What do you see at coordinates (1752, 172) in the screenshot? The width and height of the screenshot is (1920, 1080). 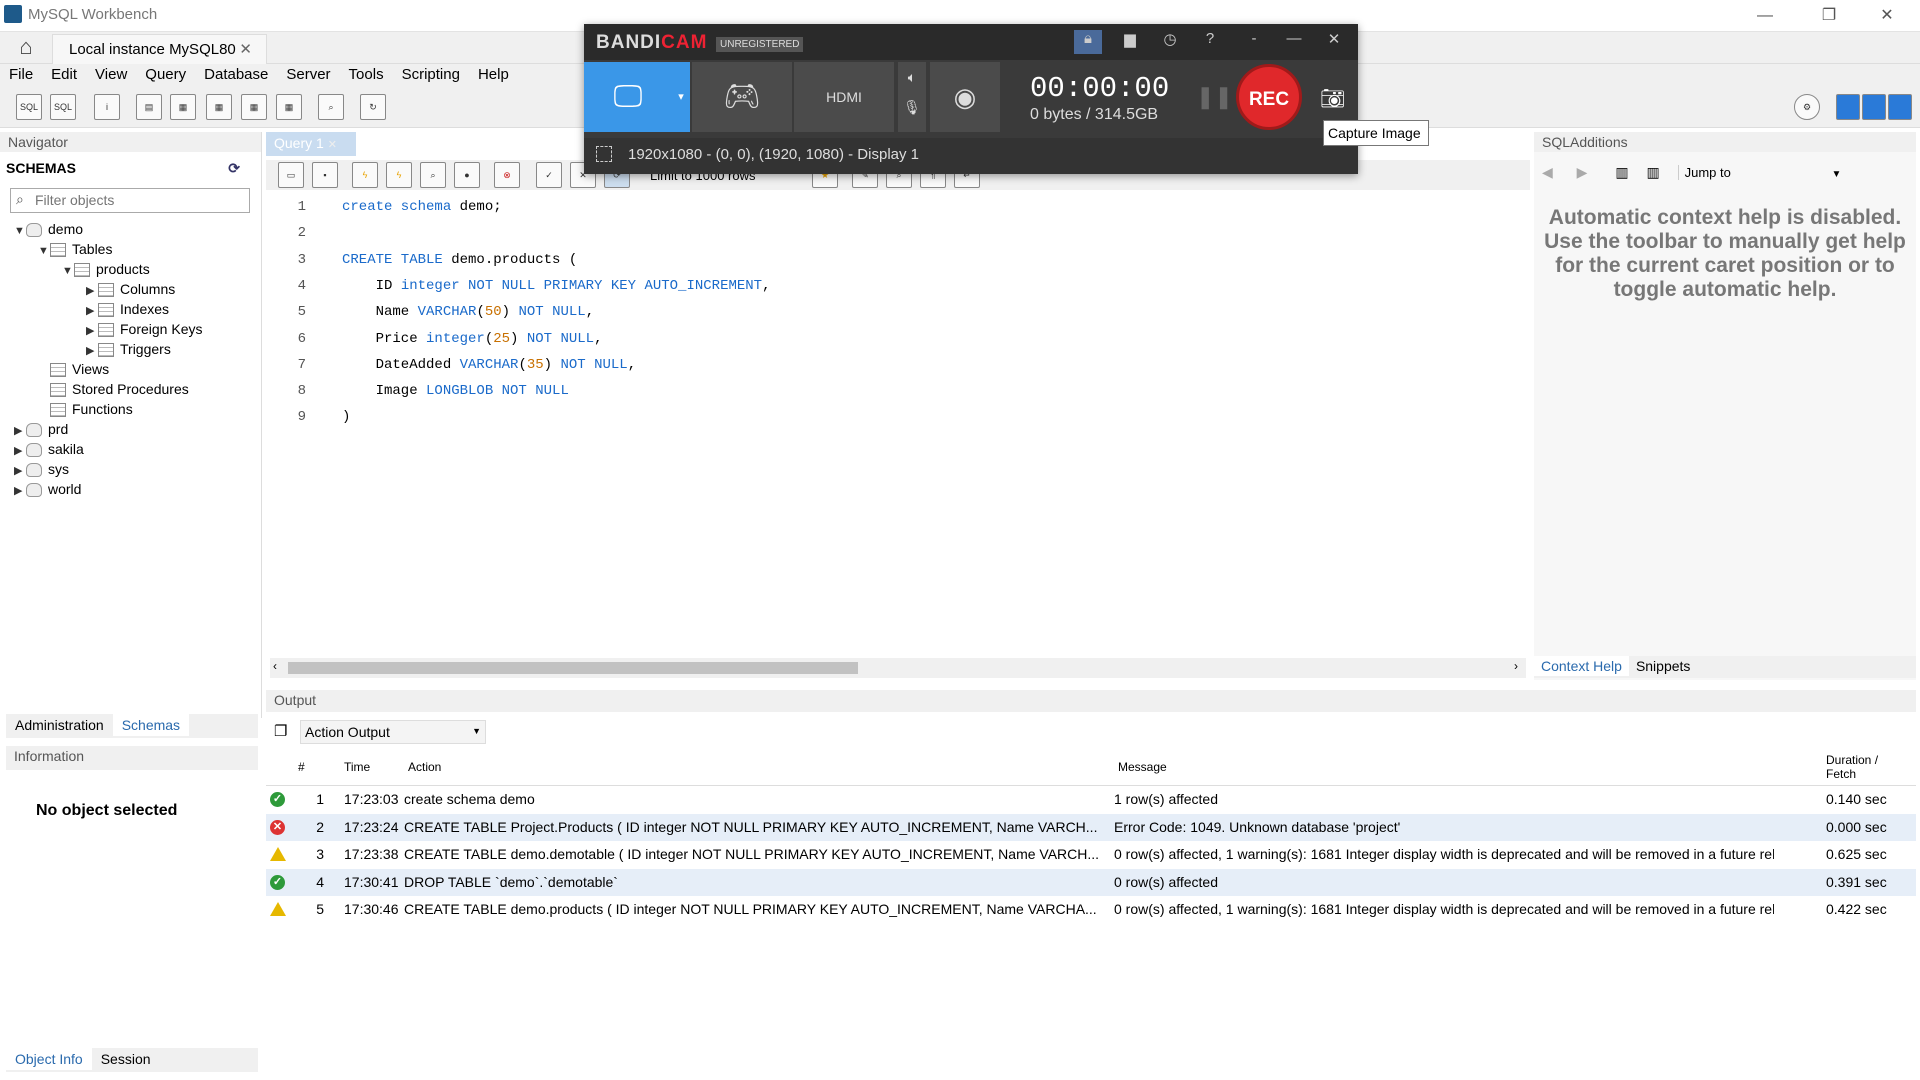 I see `jump-to-select: Jump to` at bounding box center [1752, 172].